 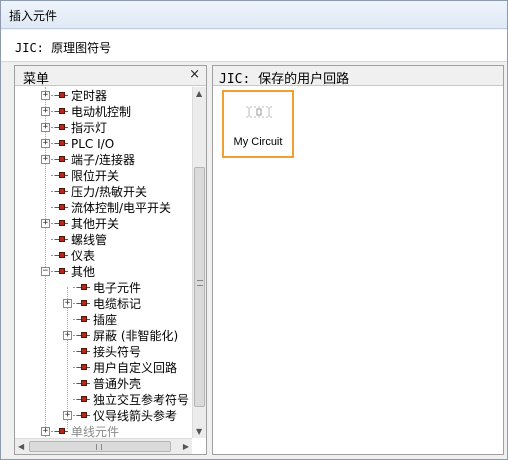 I want to click on saved-circuits-header: JIC: 保存的用户回路, so click(x=358, y=76).